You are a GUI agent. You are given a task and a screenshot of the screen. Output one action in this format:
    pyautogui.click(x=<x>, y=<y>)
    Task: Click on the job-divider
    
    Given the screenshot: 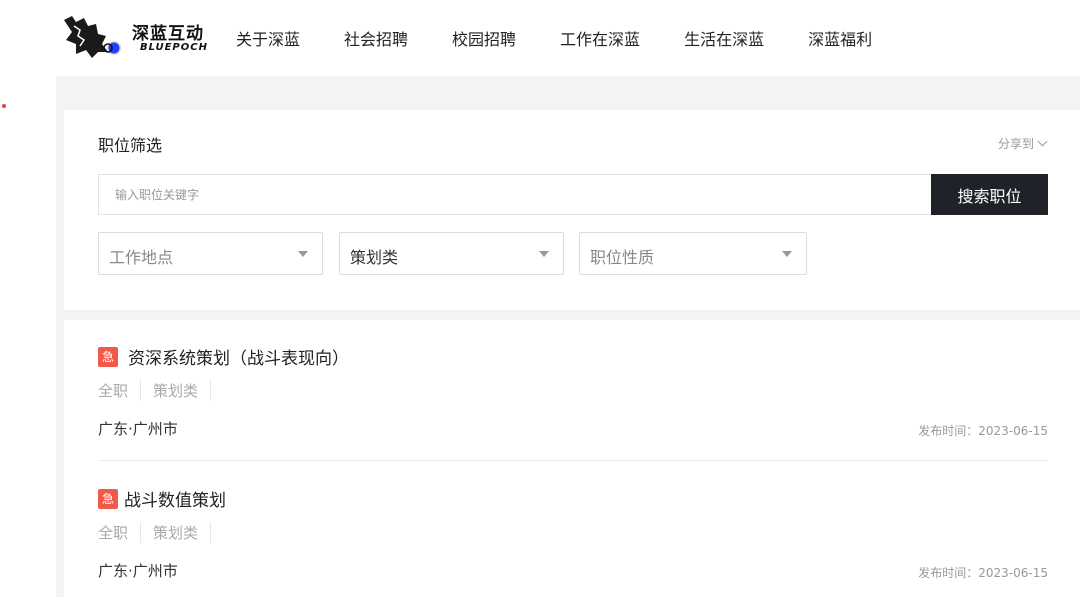 What is the action you would take?
    pyautogui.click(x=573, y=460)
    